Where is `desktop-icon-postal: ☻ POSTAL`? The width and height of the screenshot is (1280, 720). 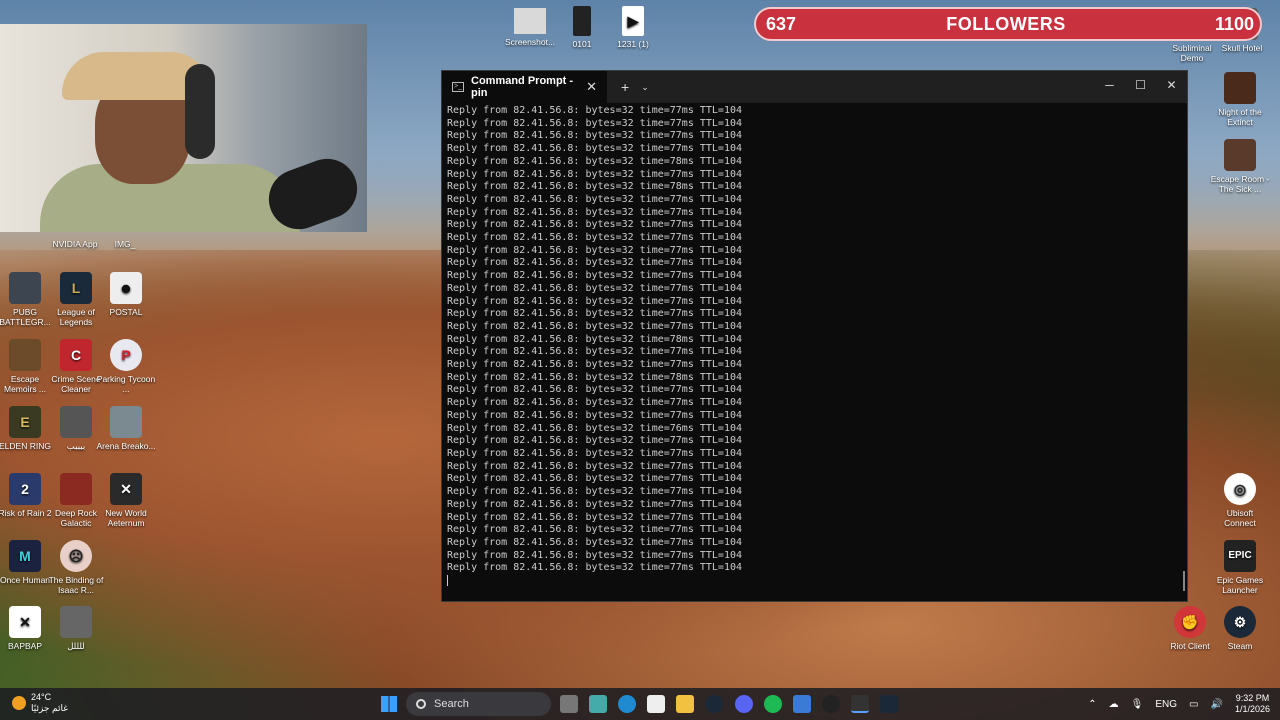
desktop-icon-postal: ☻ POSTAL is located at coordinates (126, 294).